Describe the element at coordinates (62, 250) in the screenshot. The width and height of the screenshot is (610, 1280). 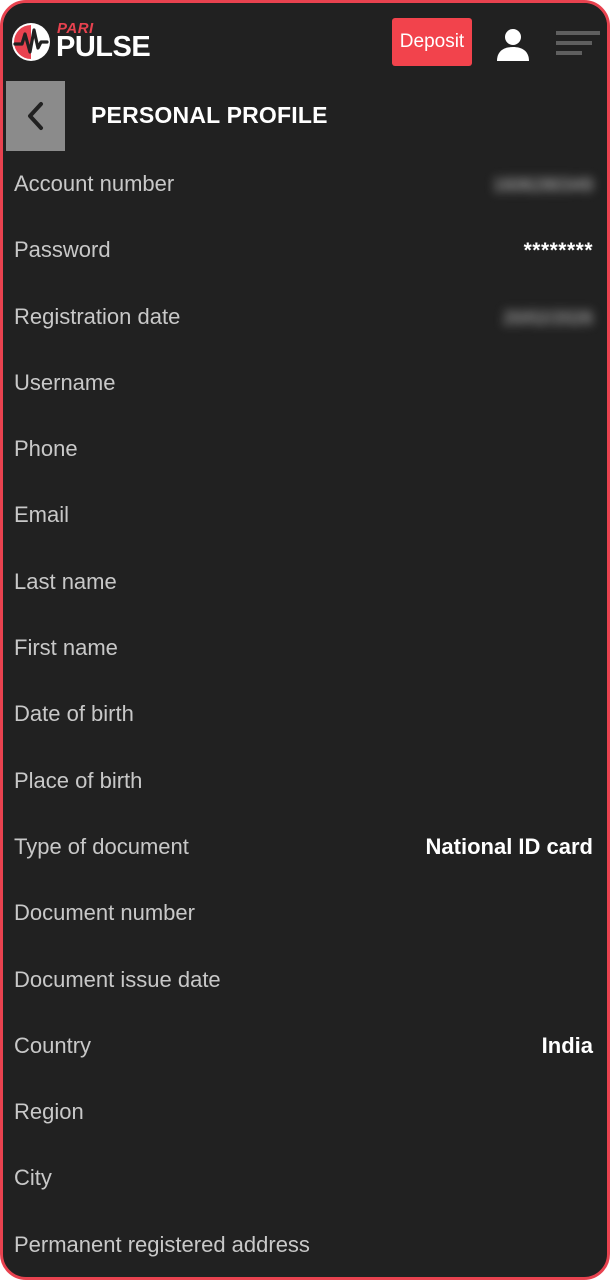
I see `row-label: Password` at that location.